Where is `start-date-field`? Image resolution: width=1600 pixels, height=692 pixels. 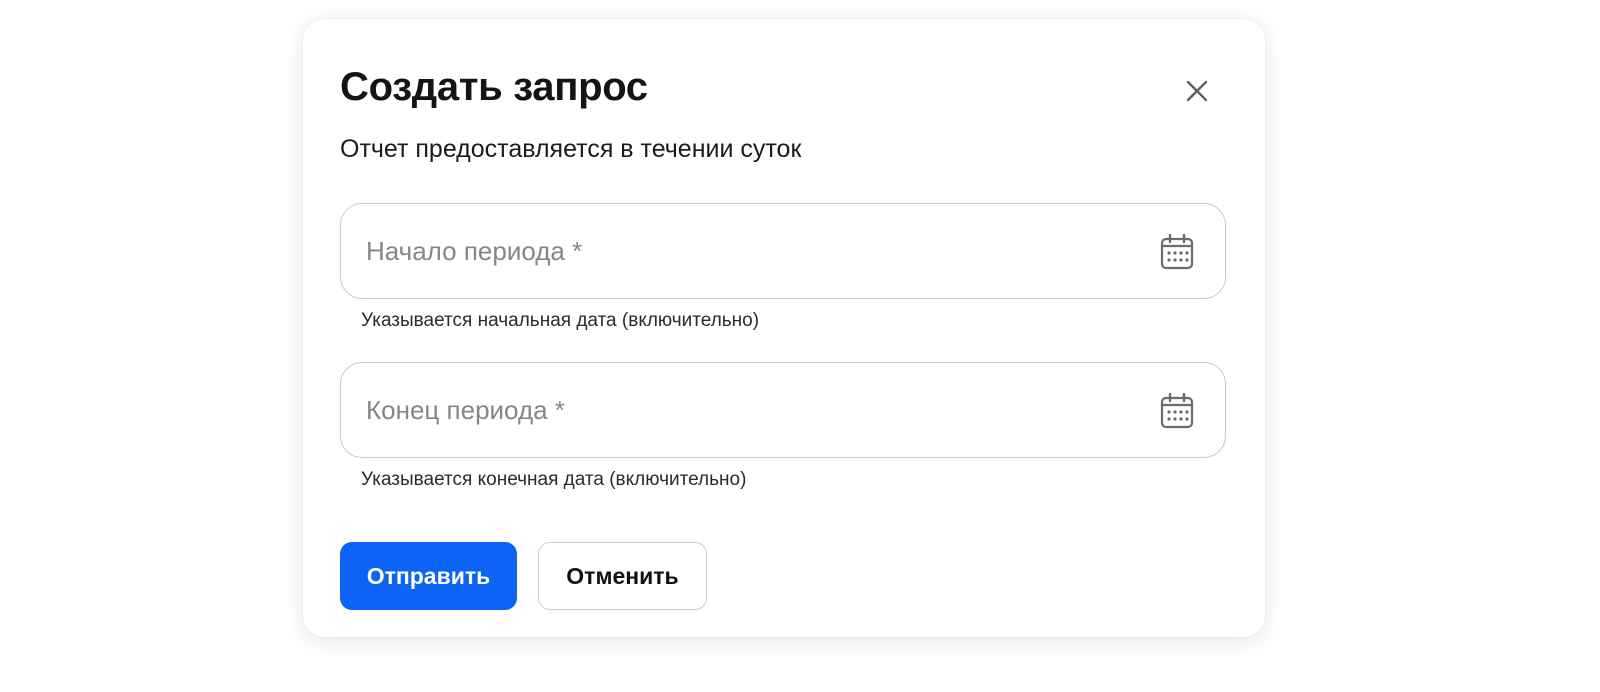
start-date-field is located at coordinates (783, 251).